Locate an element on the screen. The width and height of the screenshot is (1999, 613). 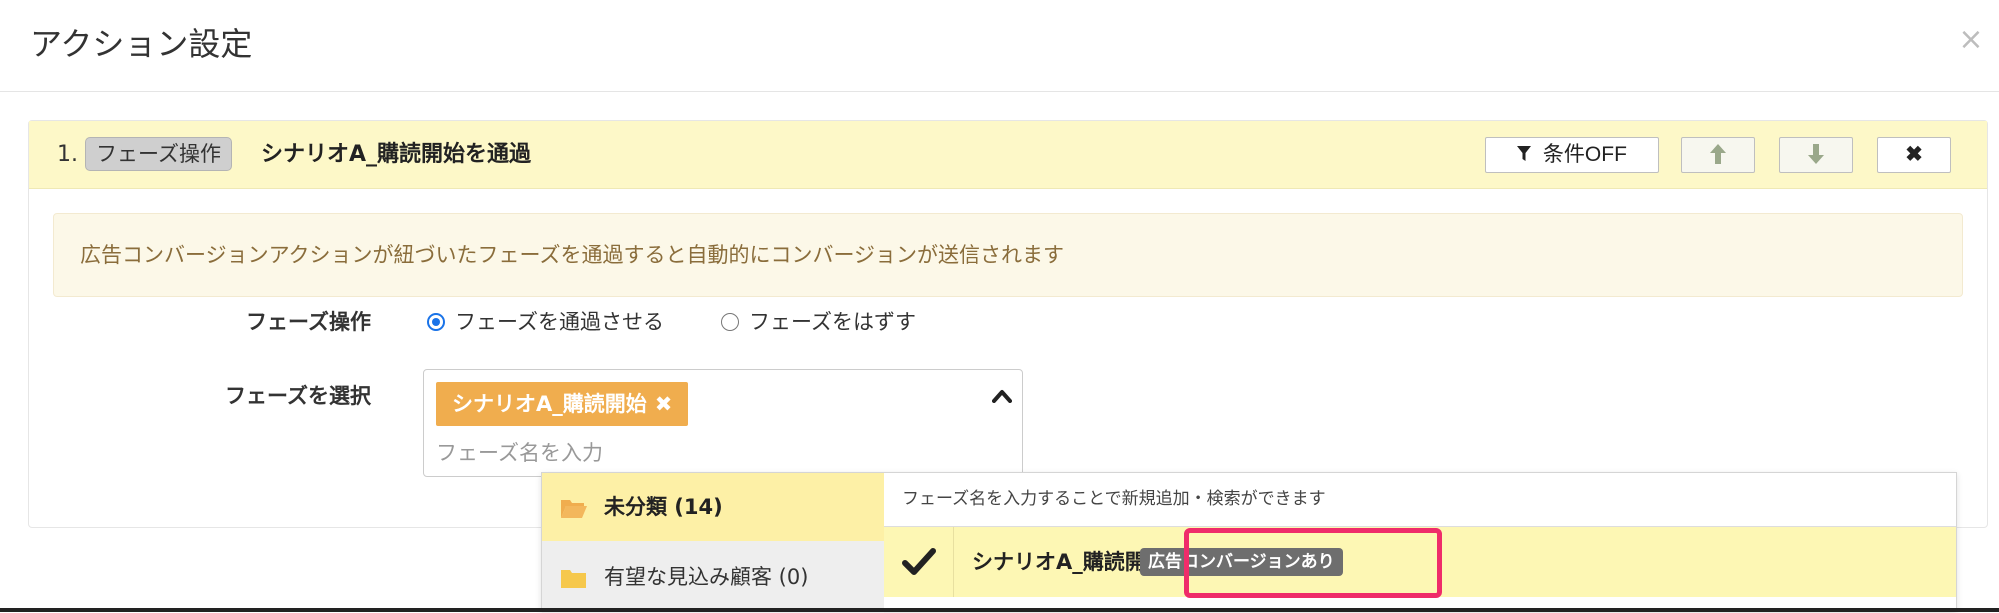
check-icon is located at coordinates (919, 562).